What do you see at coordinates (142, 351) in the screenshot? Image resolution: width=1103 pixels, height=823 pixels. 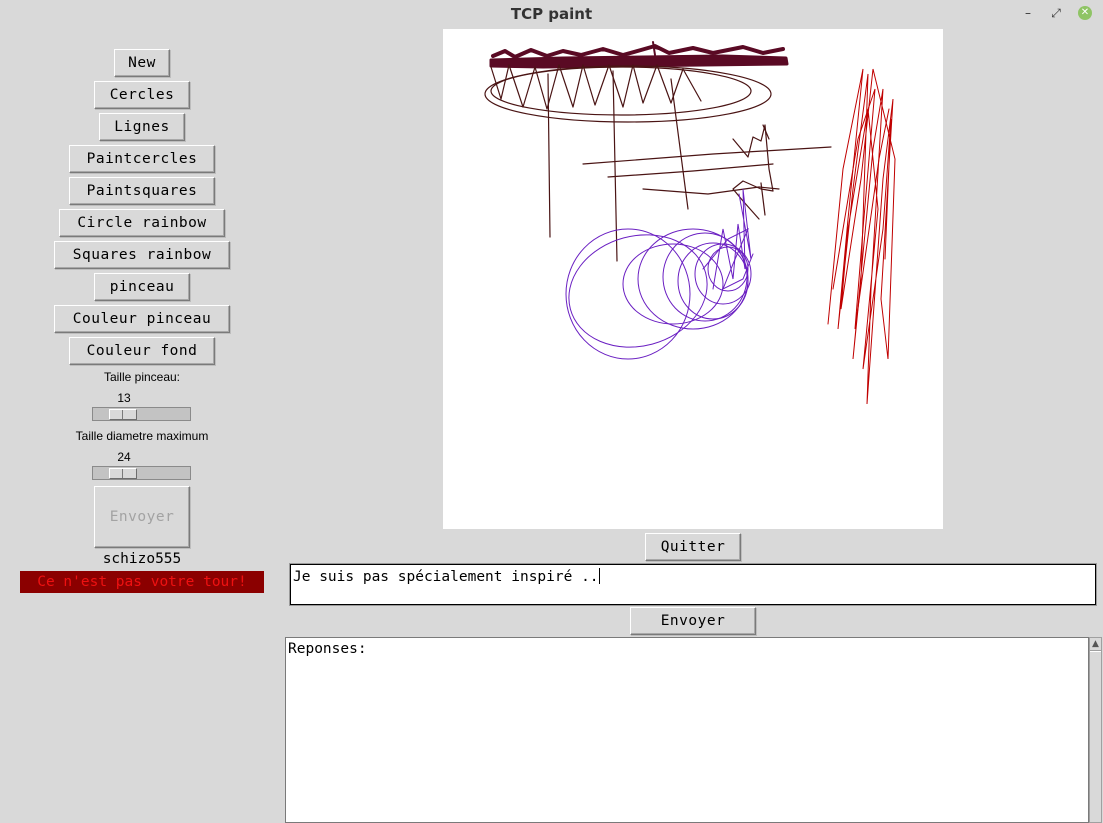 I see `couleur-fond-button: Couleur fond` at bounding box center [142, 351].